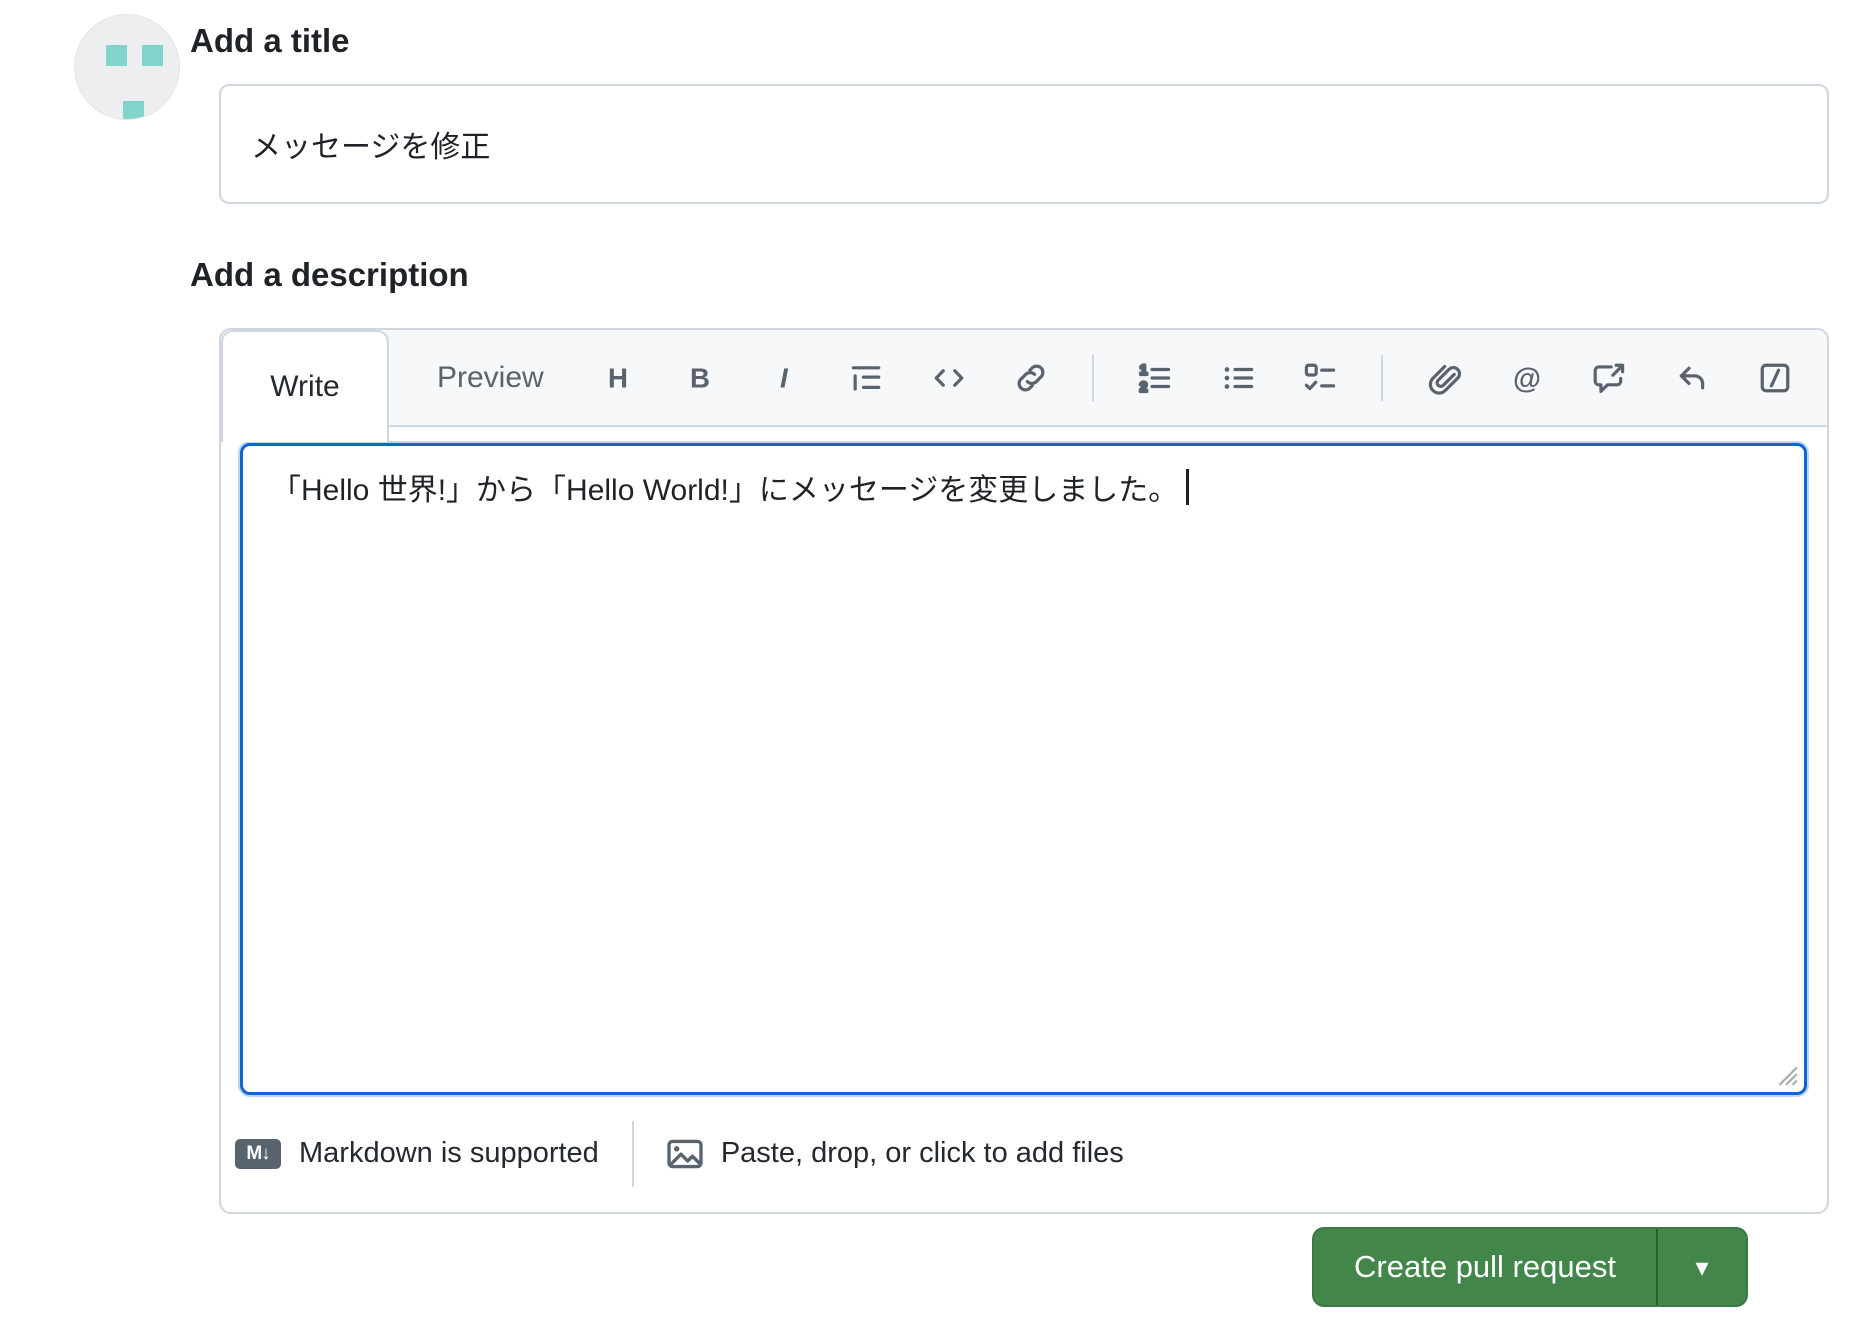  I want to click on bold-button: B, so click(700, 378).